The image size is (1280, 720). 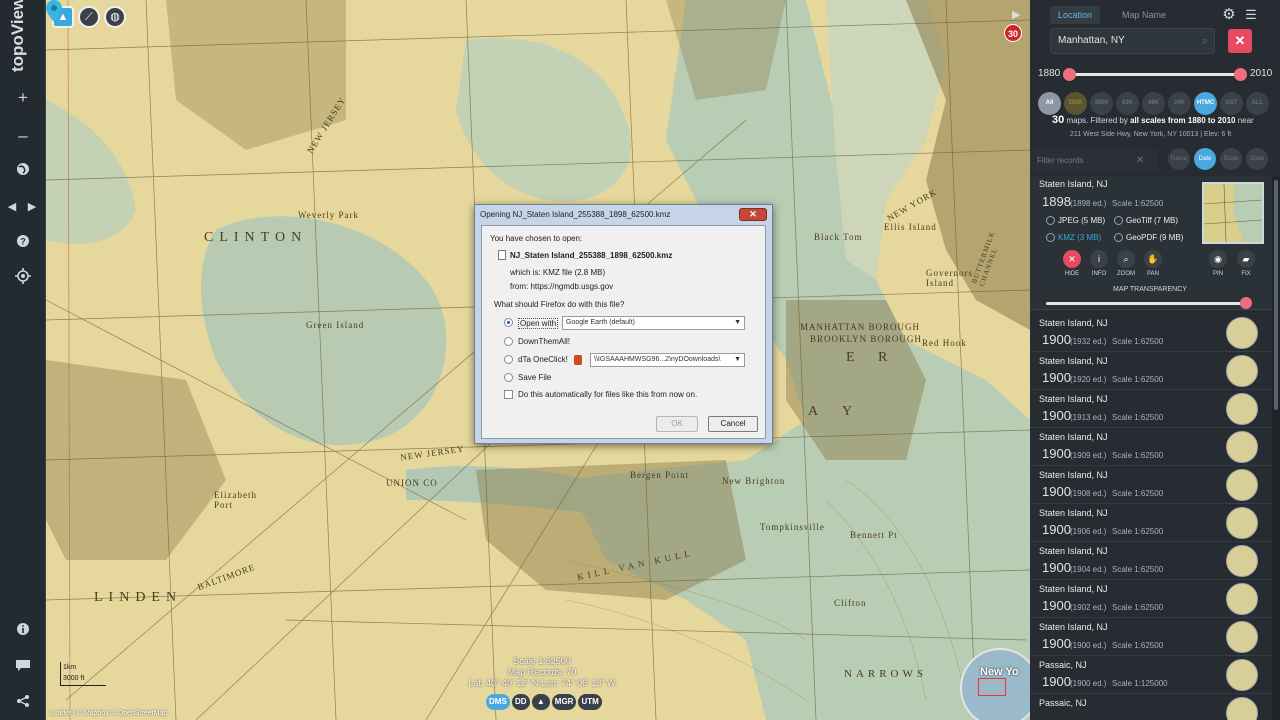 What do you see at coordinates (1143, 161) in the screenshot?
I see `close-icon: ✕` at bounding box center [1143, 161].